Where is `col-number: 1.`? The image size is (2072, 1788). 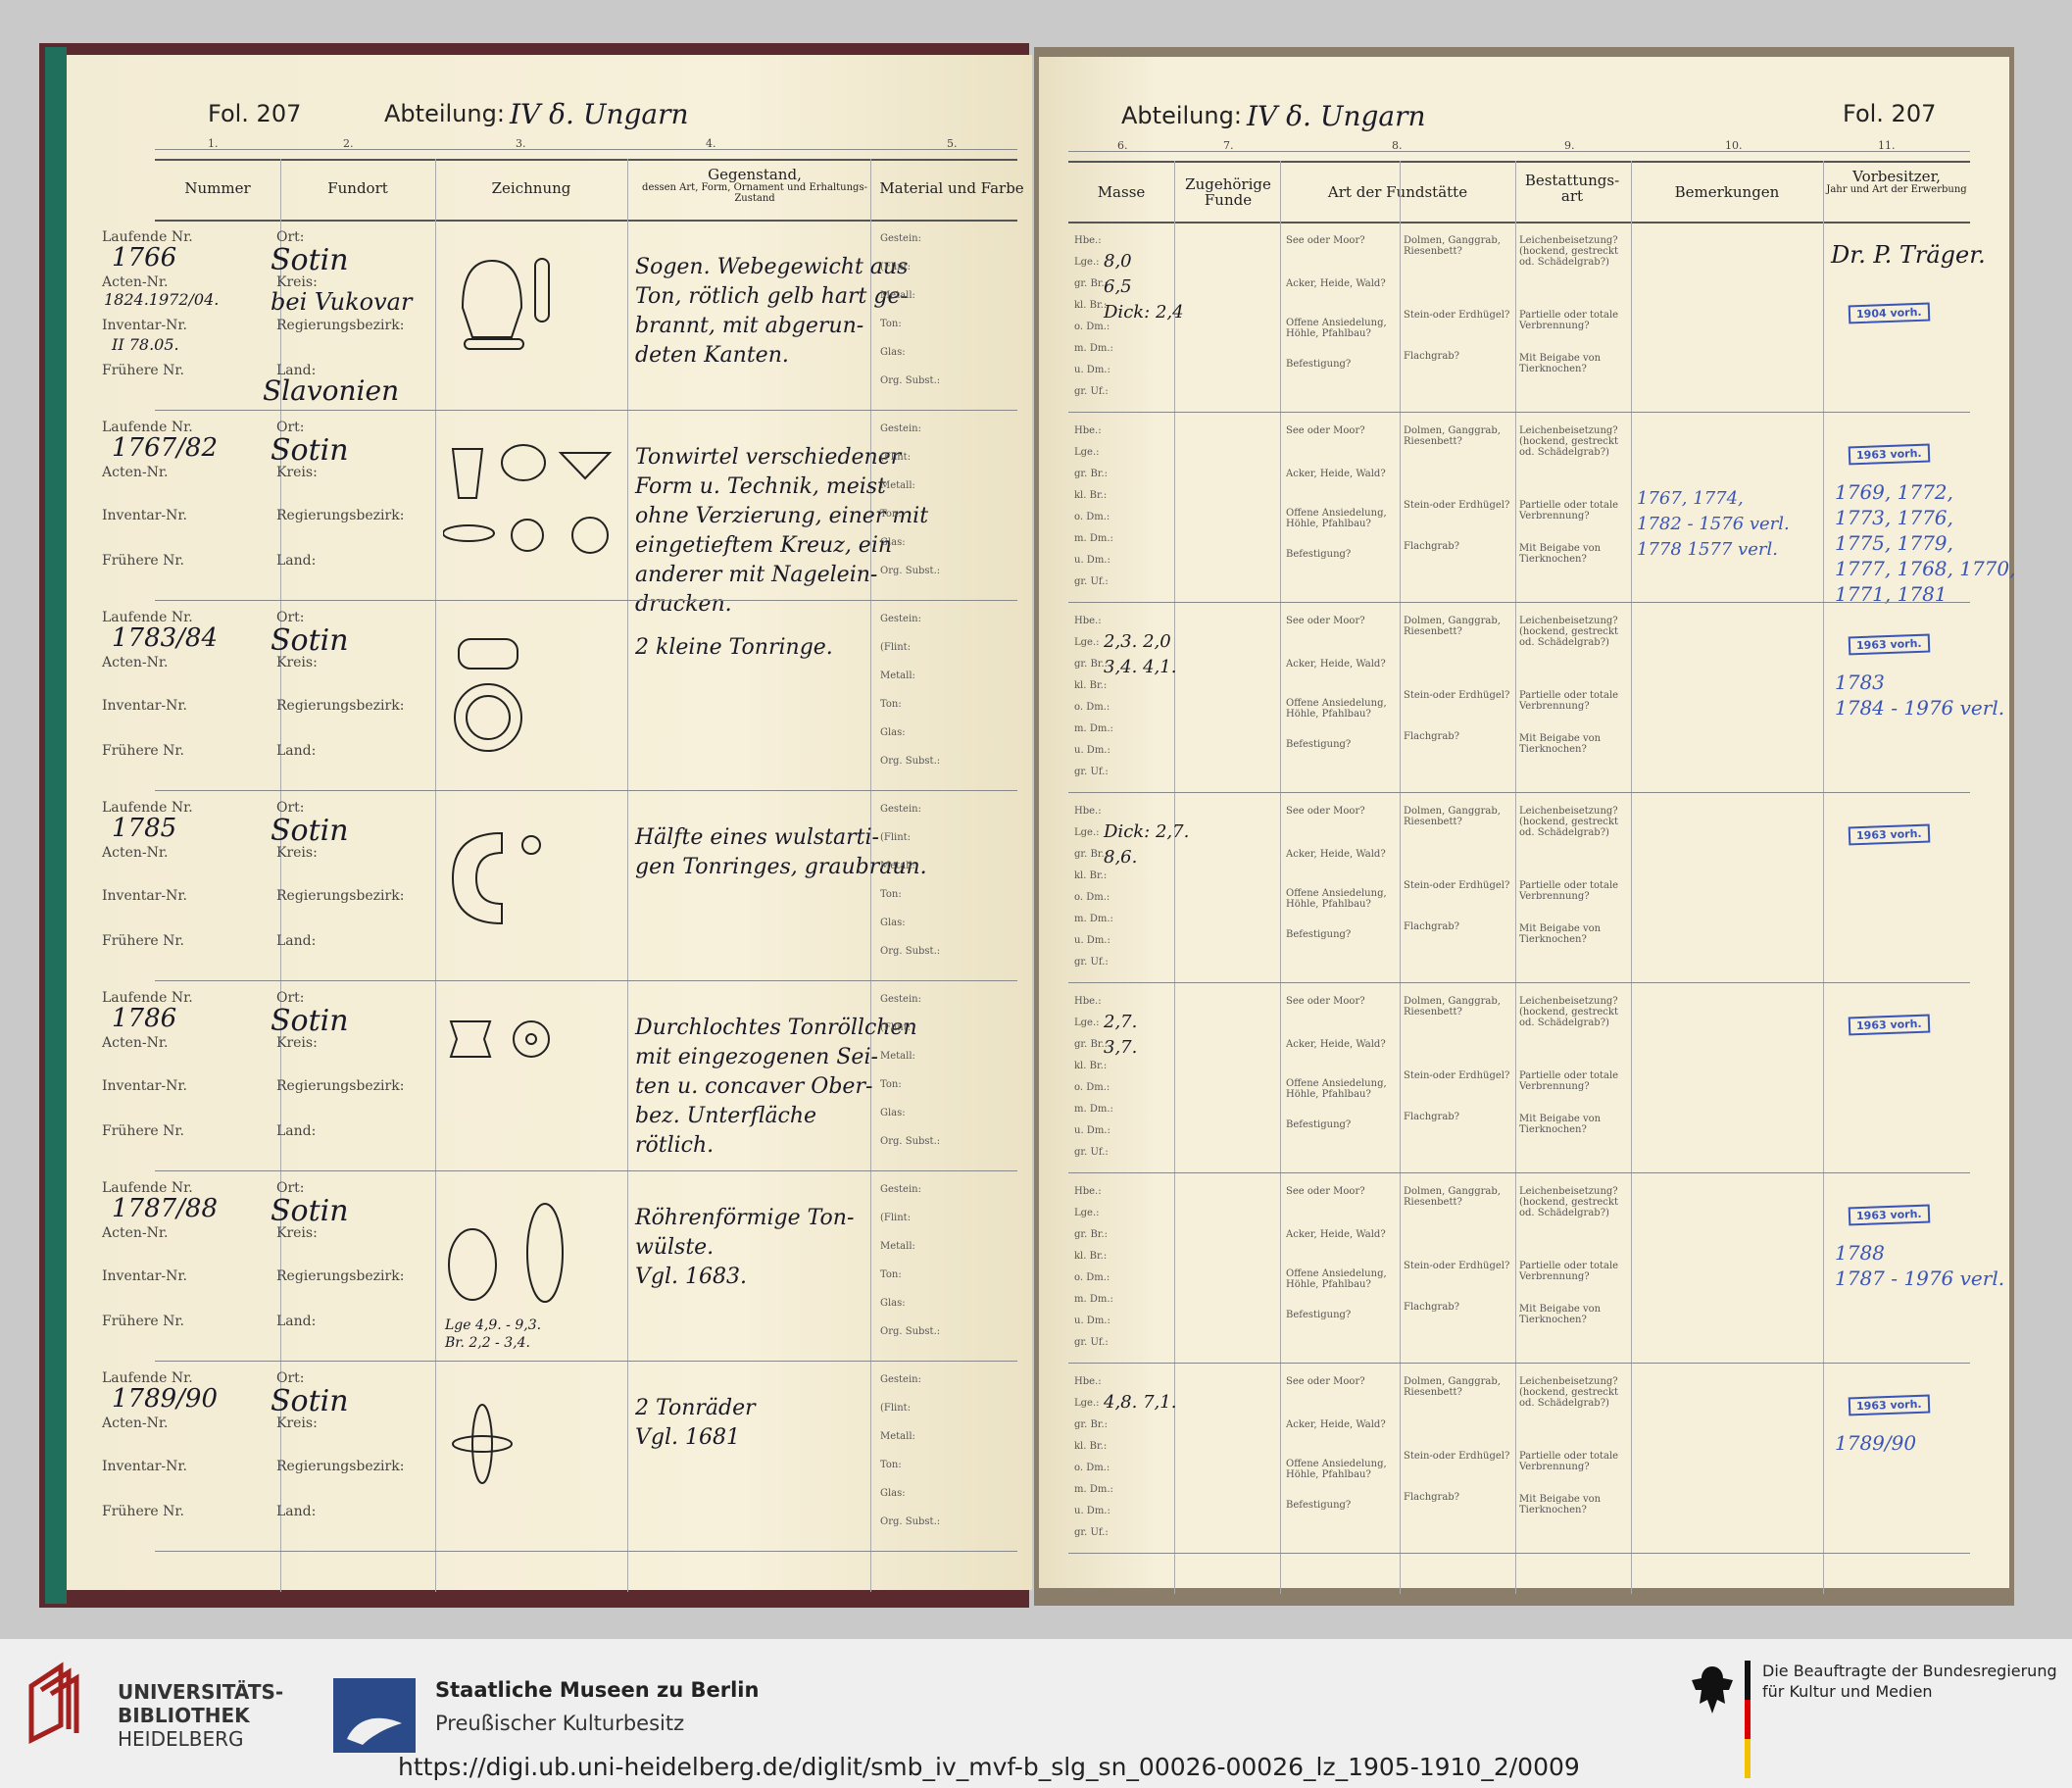
col-number: 1. is located at coordinates (213, 144).